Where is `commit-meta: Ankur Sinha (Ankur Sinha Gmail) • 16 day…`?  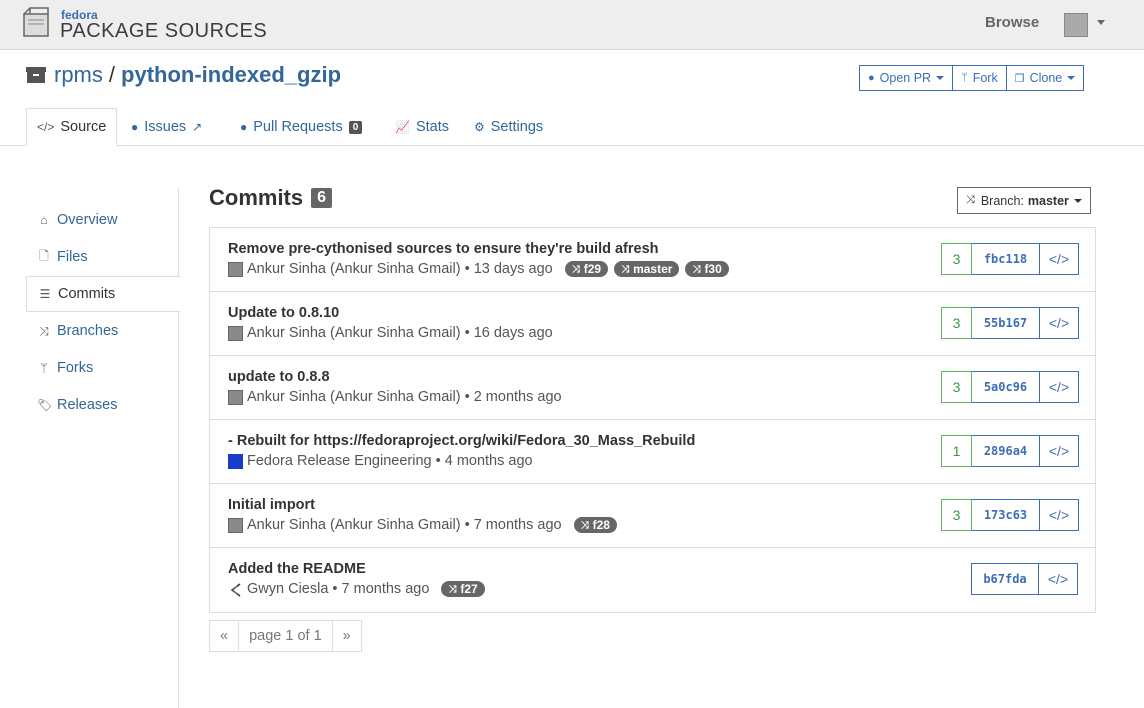 commit-meta: Ankur Sinha (Ankur Sinha Gmail) • 16 day… is located at coordinates (390, 333).